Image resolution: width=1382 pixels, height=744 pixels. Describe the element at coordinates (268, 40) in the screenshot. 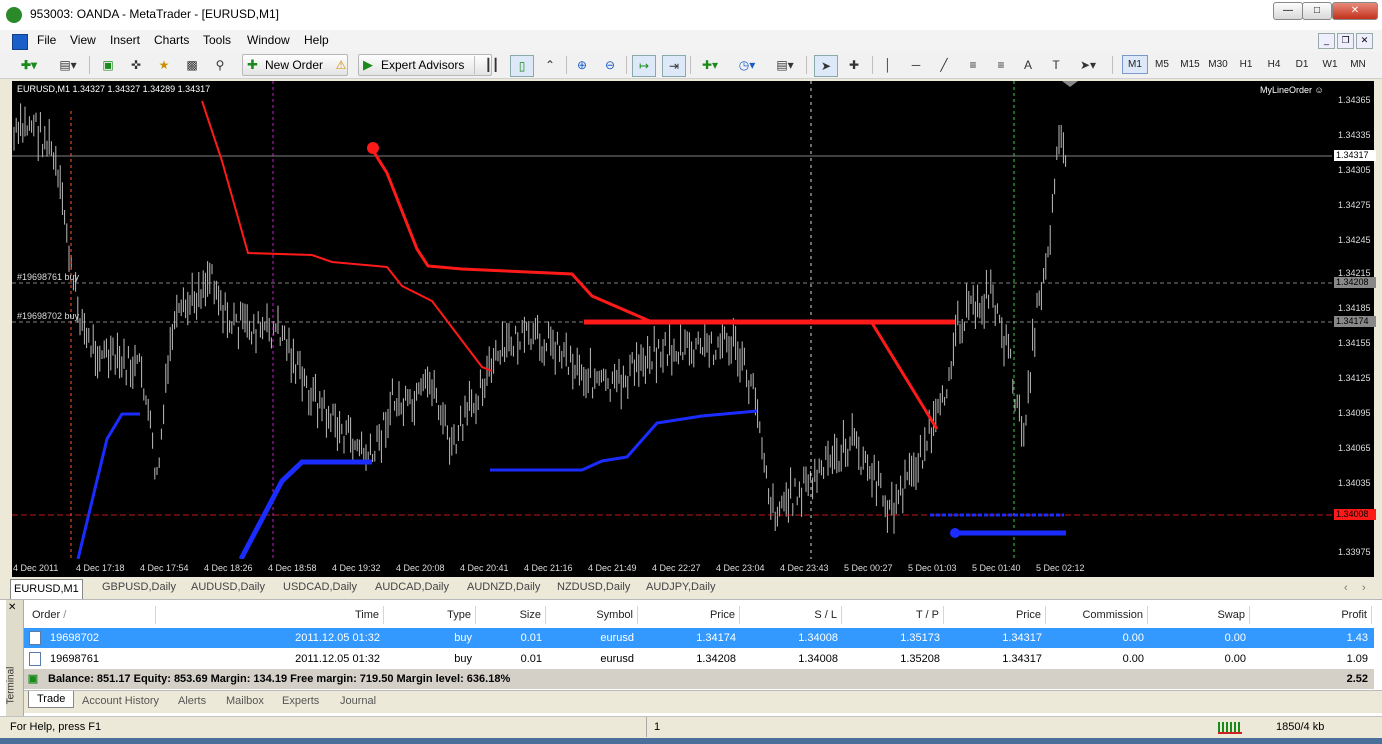

I see `menu-window: Window` at that location.